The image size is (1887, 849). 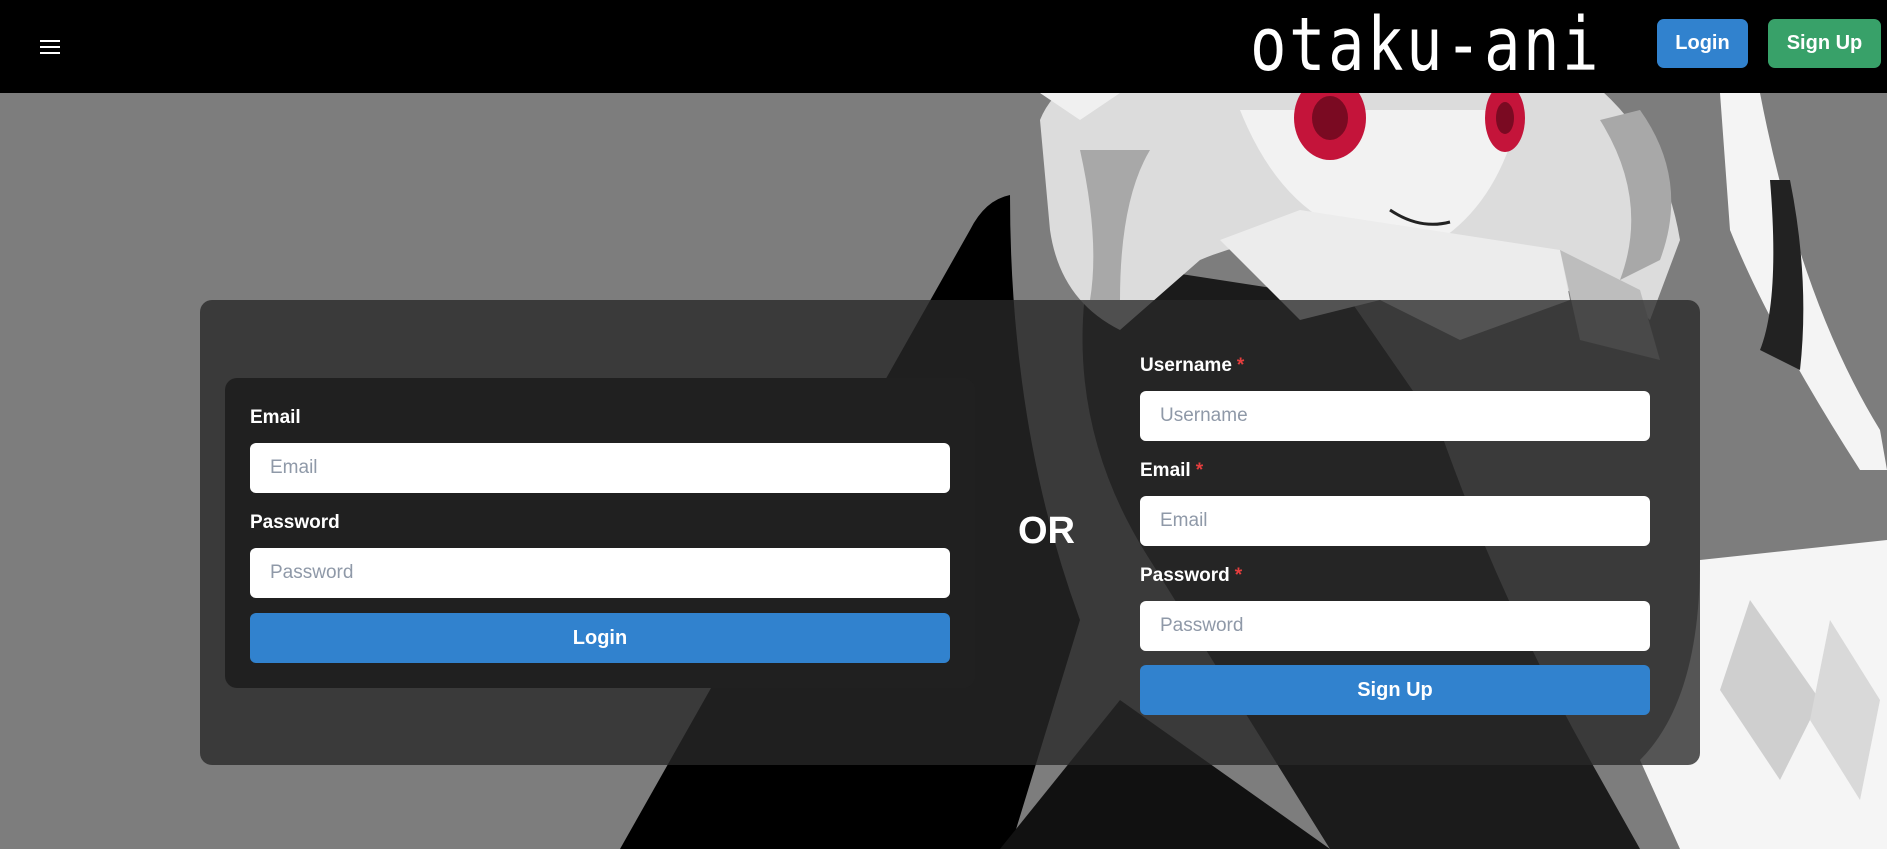 I want to click on brand-logo: otaku-ani, so click(x=1425, y=45).